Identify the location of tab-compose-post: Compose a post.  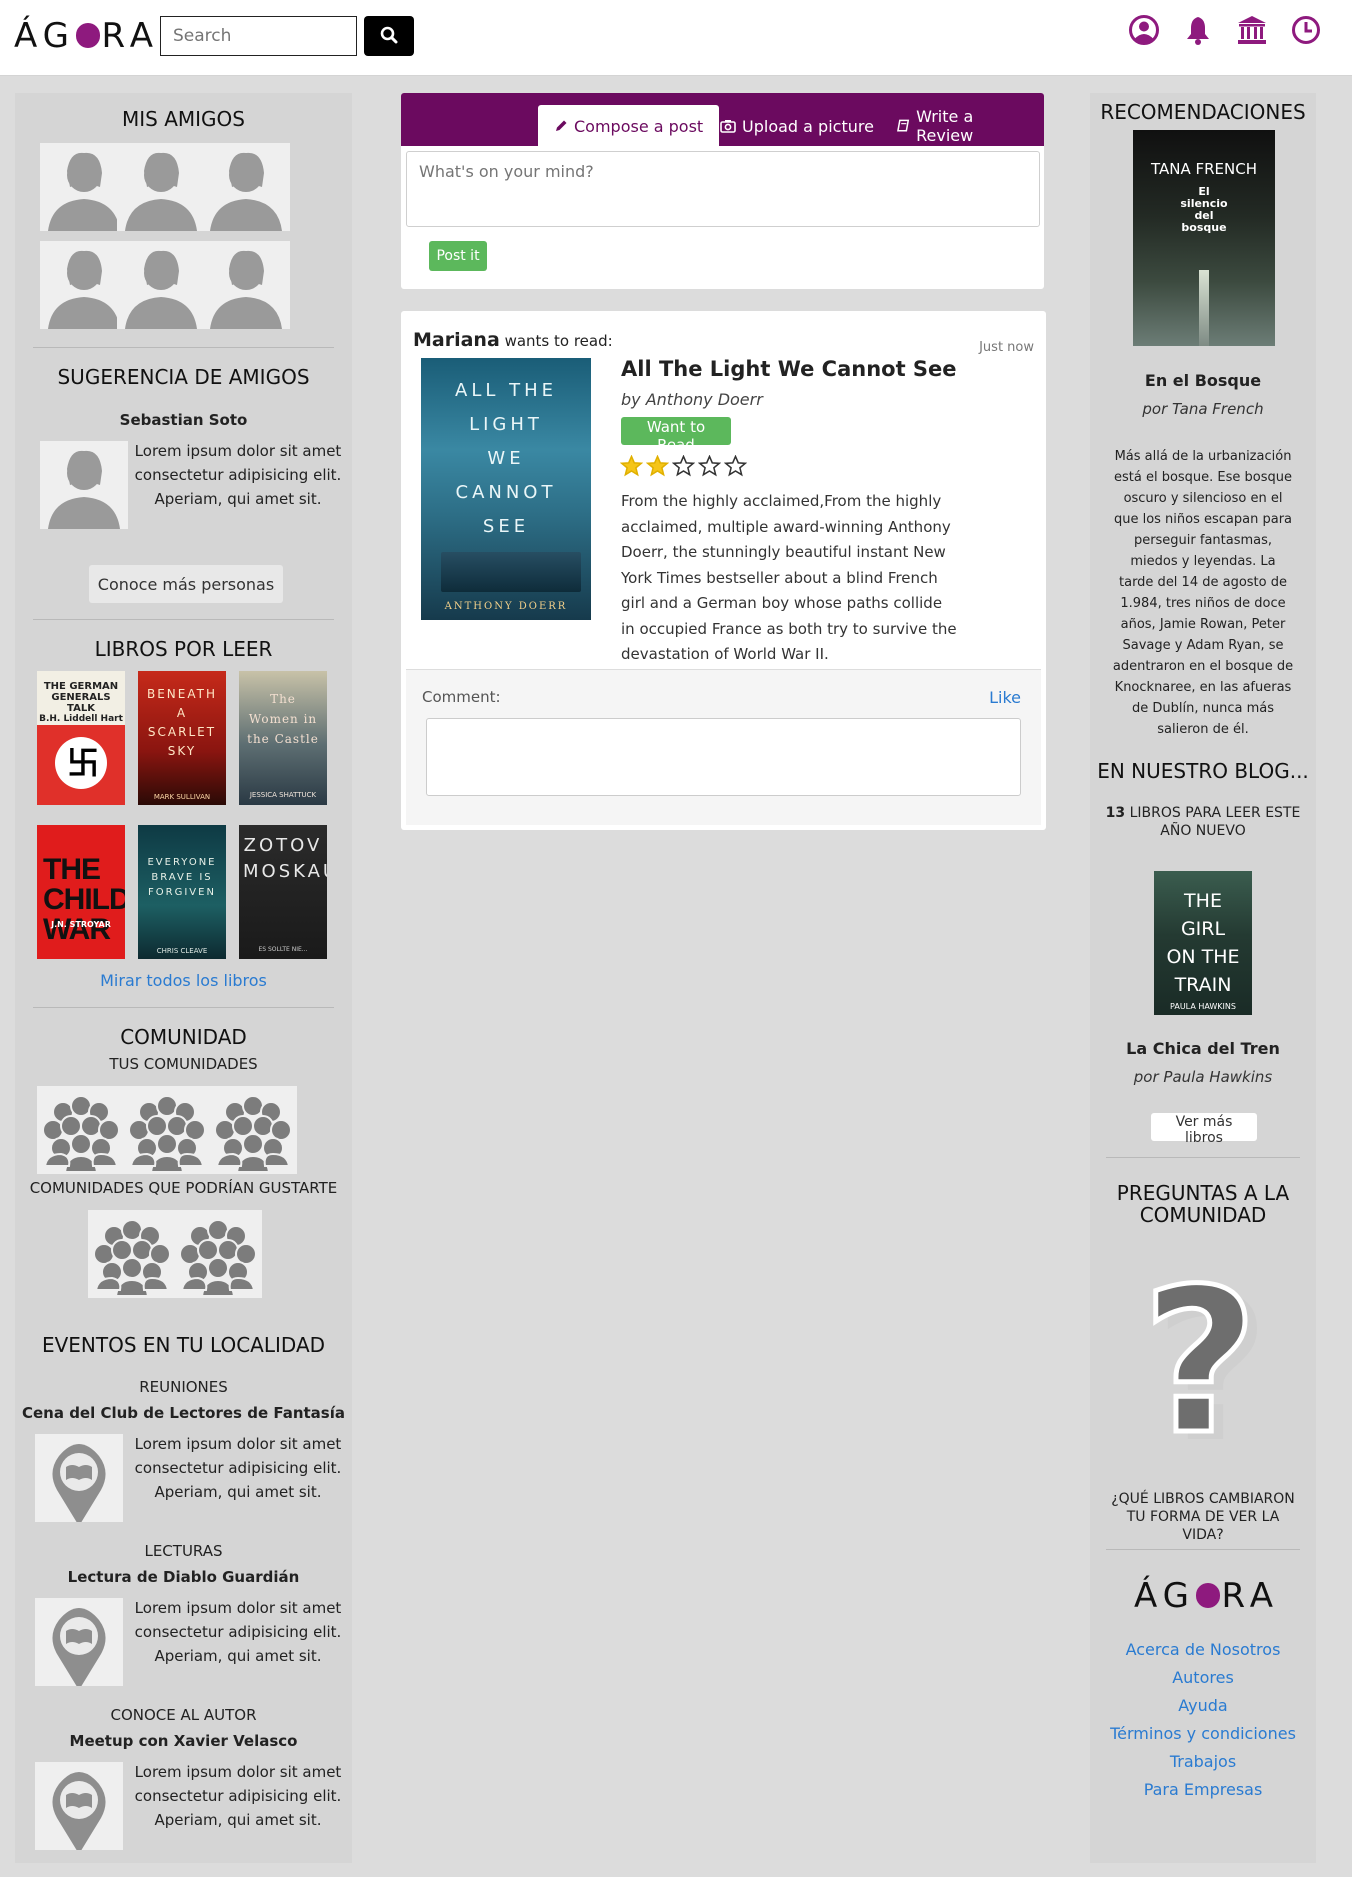
(629, 126).